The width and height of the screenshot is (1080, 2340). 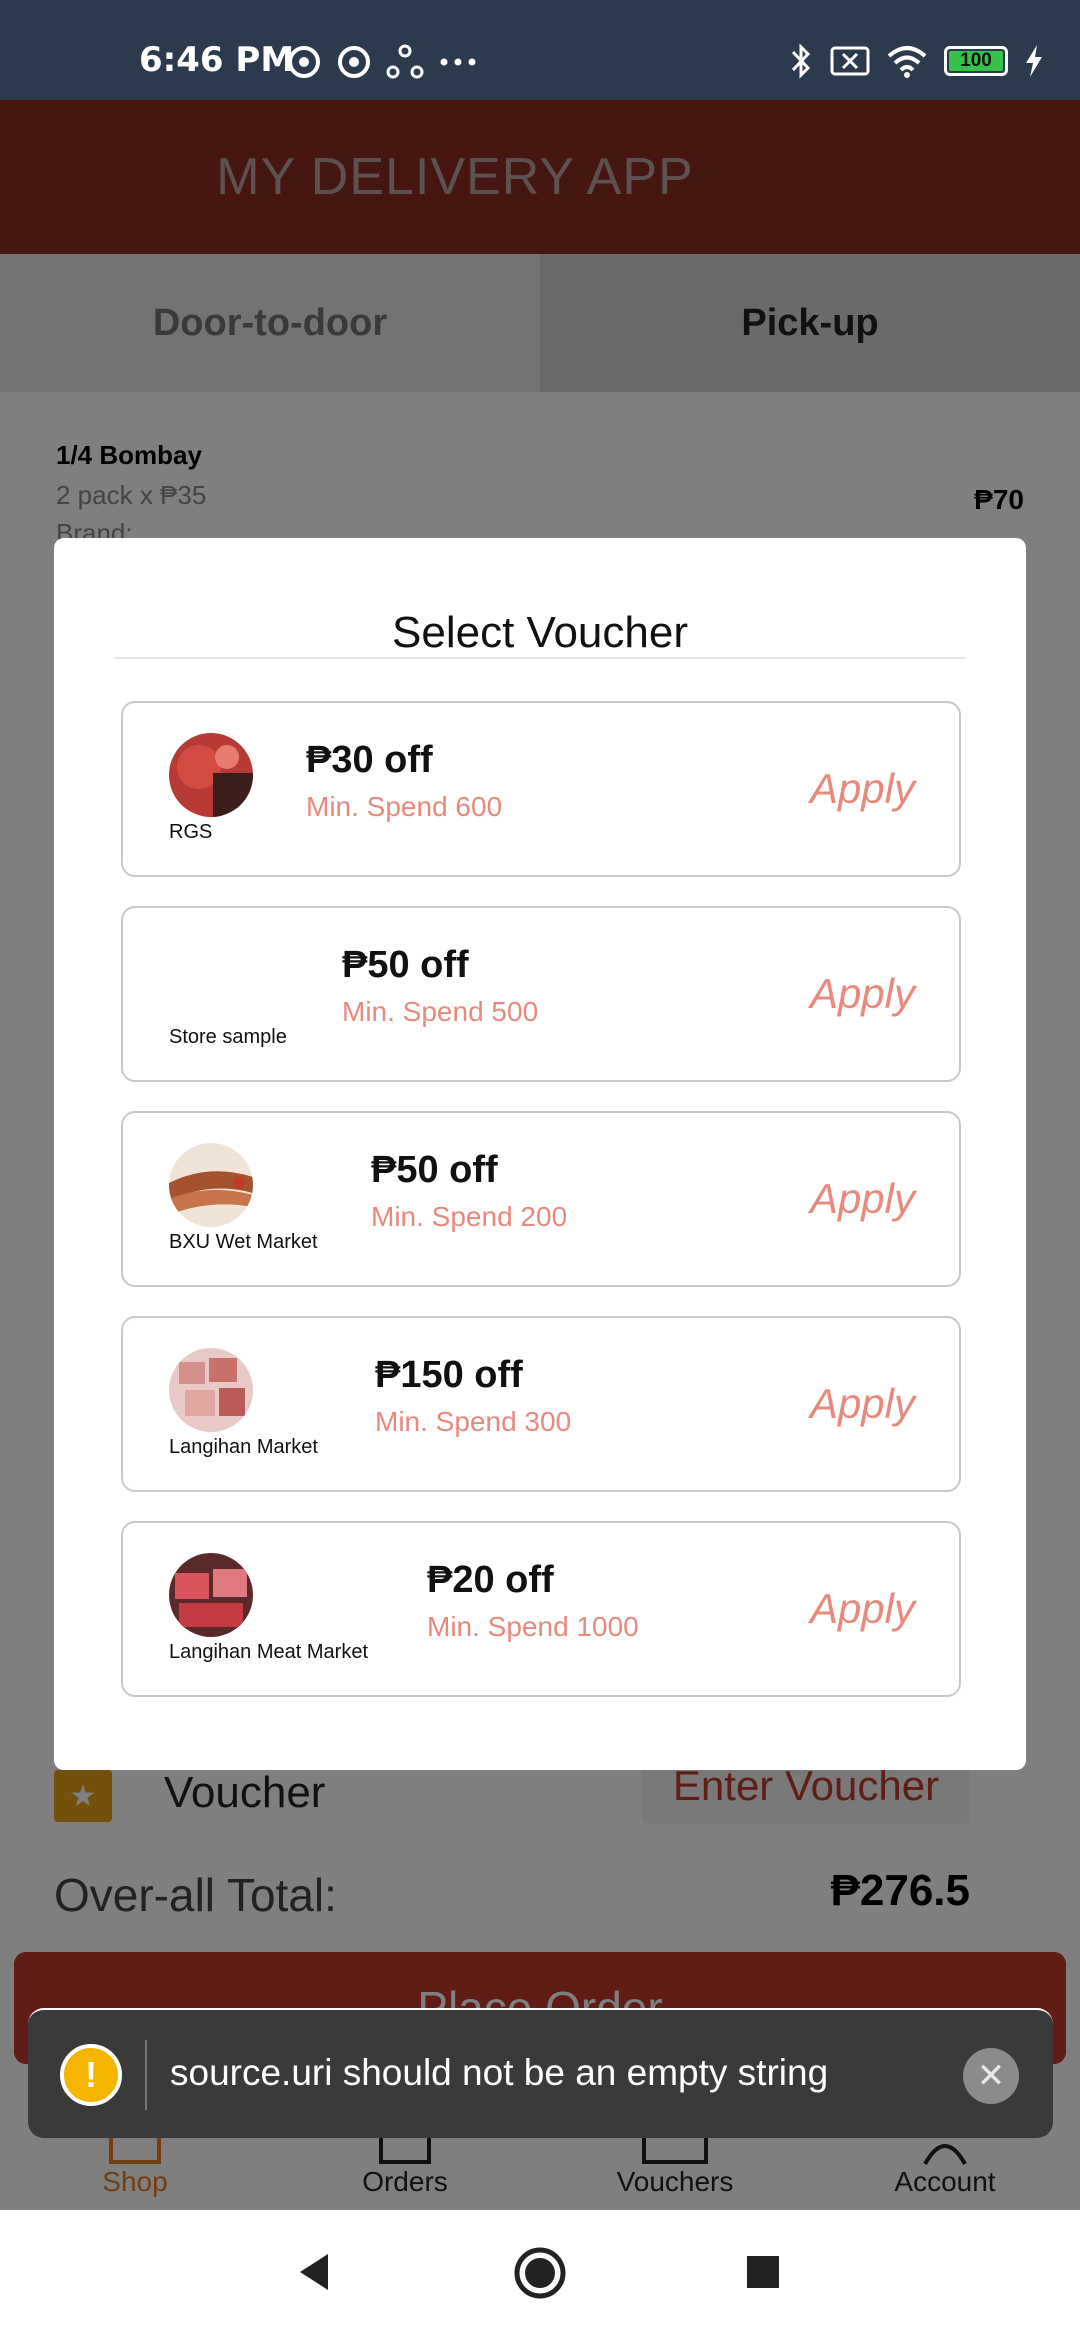 I want to click on status-bar: 6:46 PM 100, so click(x=540, y=50).